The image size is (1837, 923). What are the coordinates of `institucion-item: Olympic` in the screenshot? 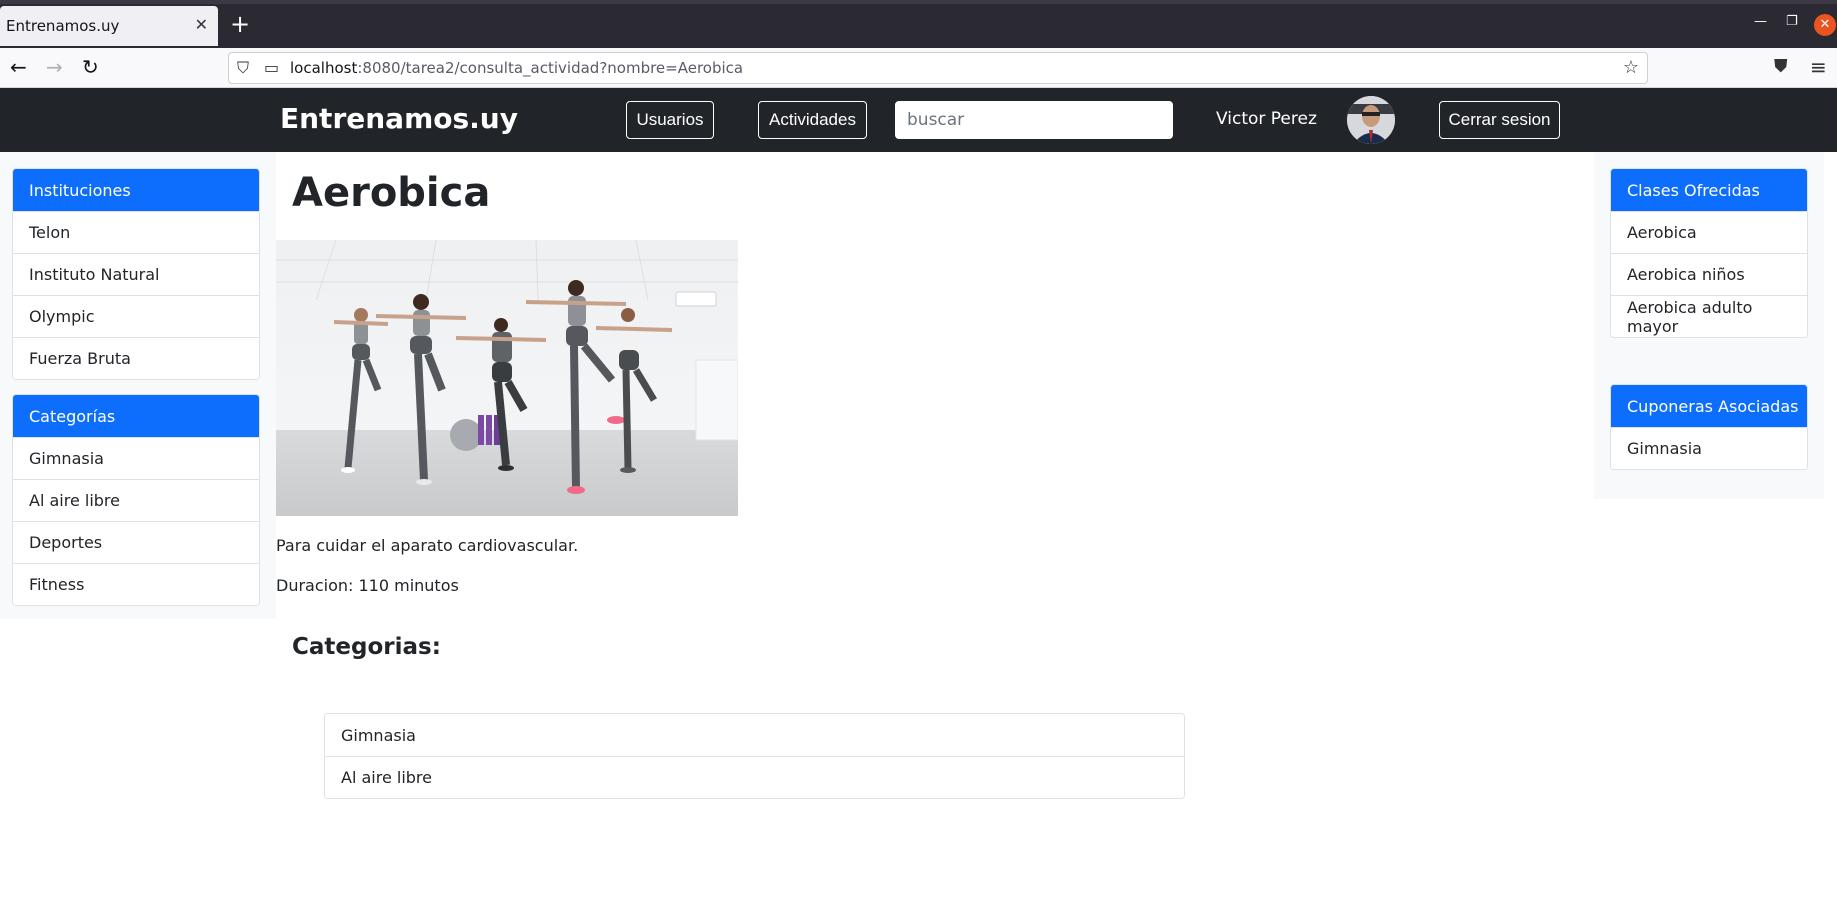 It's located at (136, 316).